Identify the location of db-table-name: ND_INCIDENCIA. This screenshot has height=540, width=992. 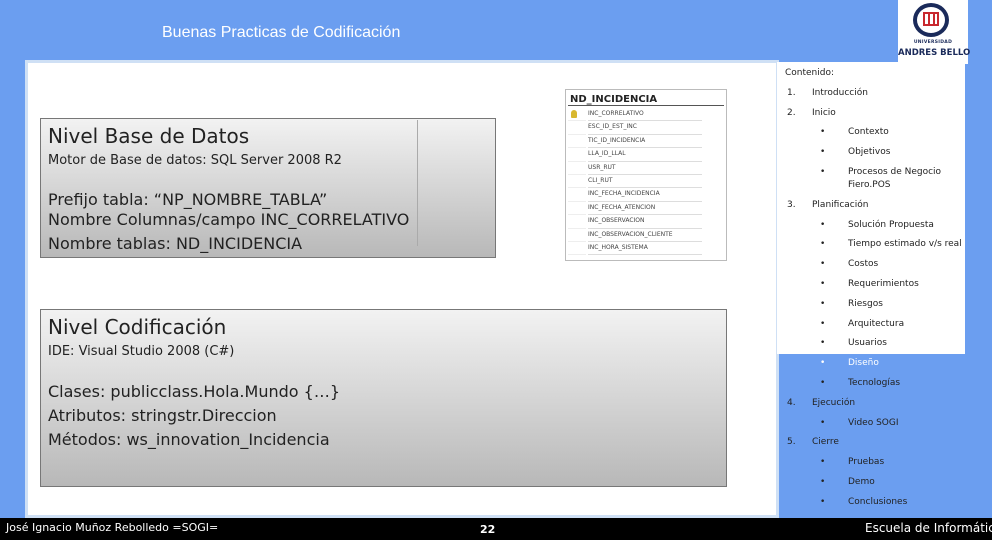
(614, 99).